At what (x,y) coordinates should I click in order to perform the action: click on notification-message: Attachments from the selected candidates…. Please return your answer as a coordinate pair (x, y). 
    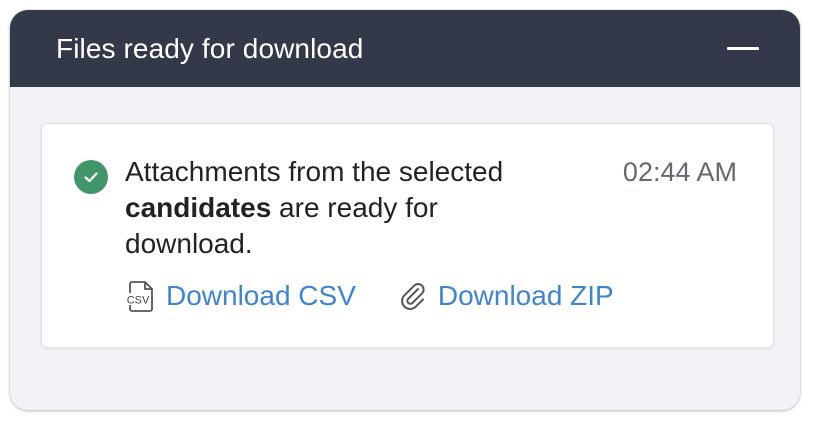
    Looking at the image, I should click on (345, 208).